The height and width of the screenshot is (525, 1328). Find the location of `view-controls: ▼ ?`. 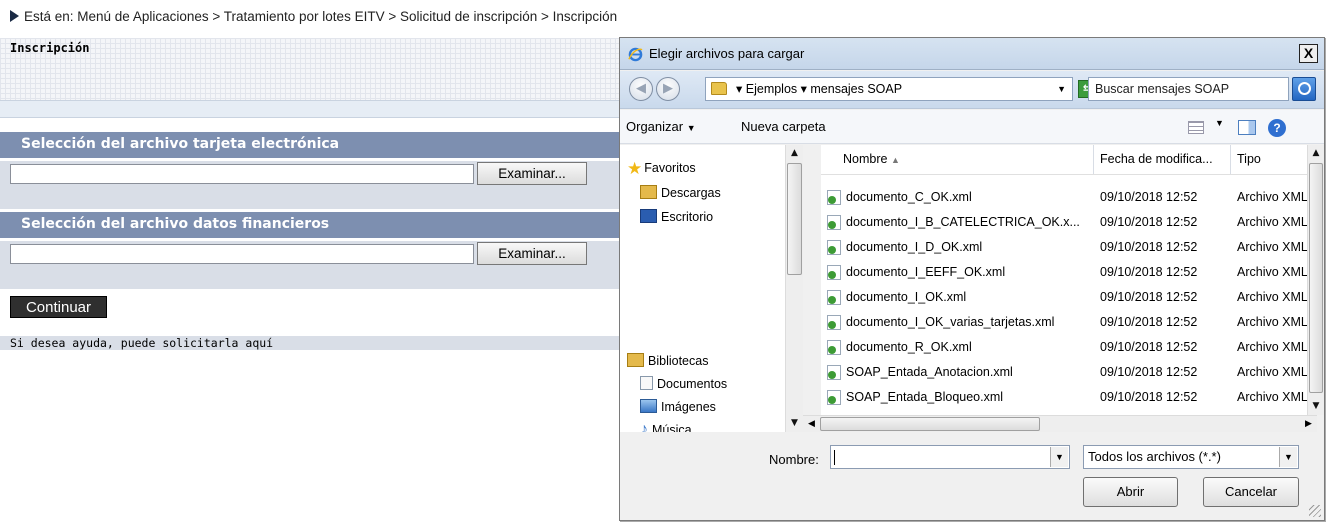

view-controls: ▼ ? is located at coordinates (1248, 127).